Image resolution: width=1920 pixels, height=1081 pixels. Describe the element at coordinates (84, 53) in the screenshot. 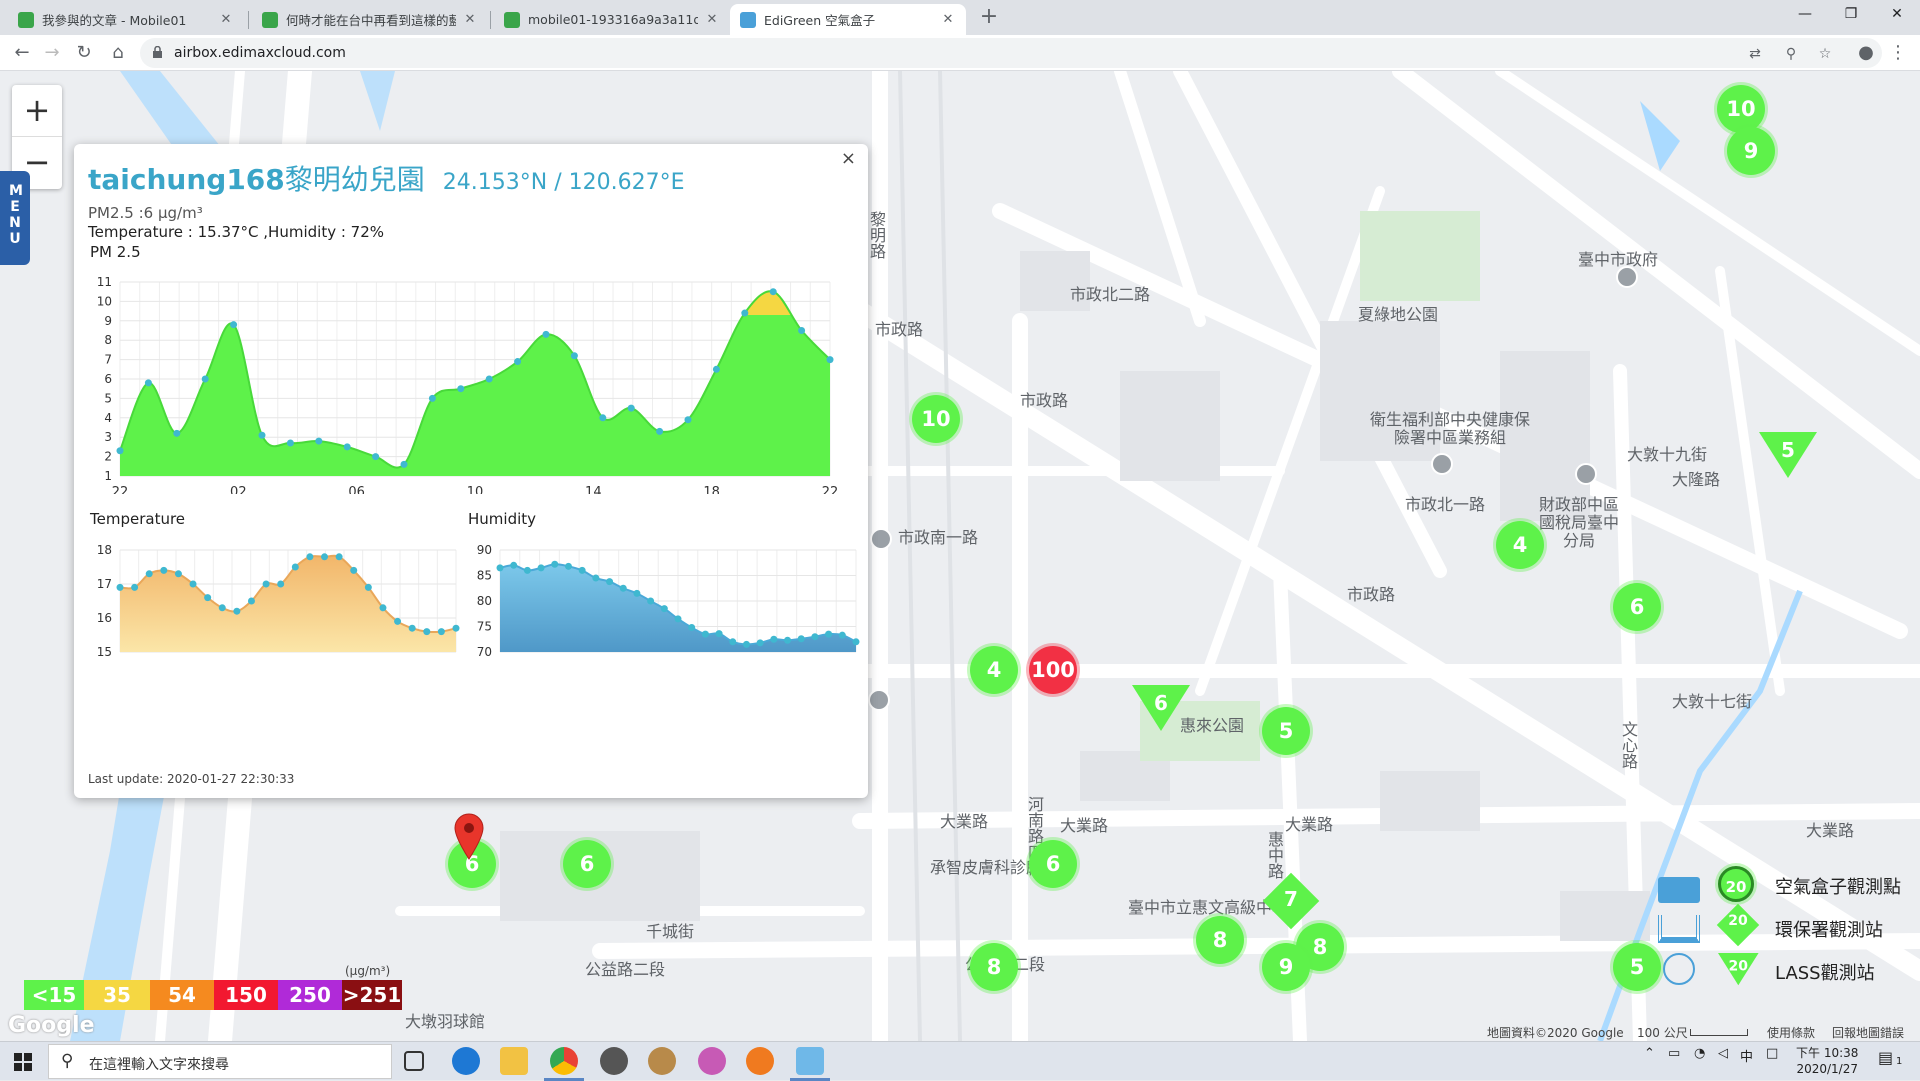

I see `reload-icon: ↻` at that location.